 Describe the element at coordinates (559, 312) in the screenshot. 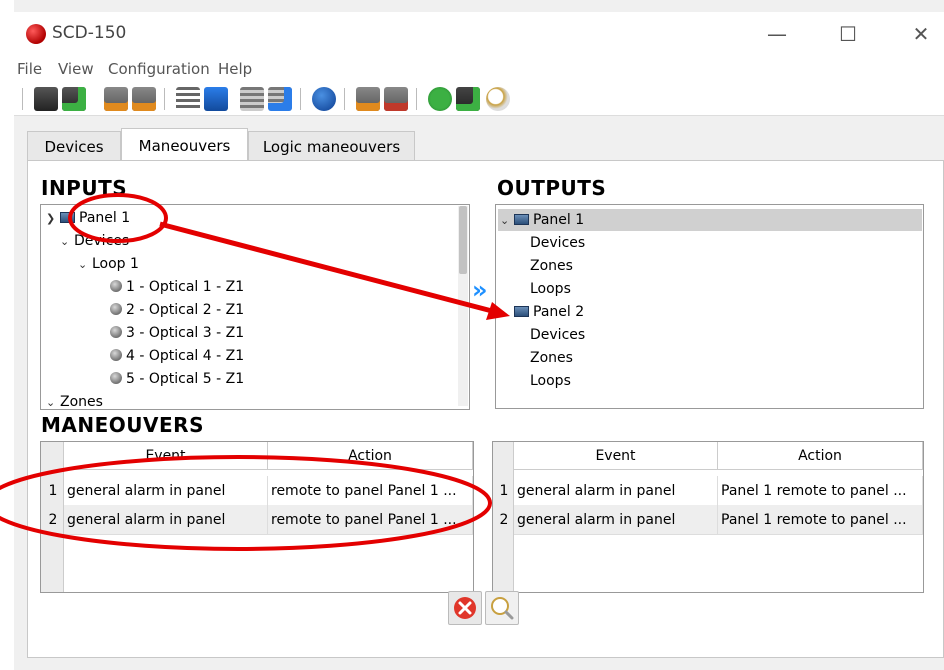

I see `tree-node-label: Panel 2` at that location.